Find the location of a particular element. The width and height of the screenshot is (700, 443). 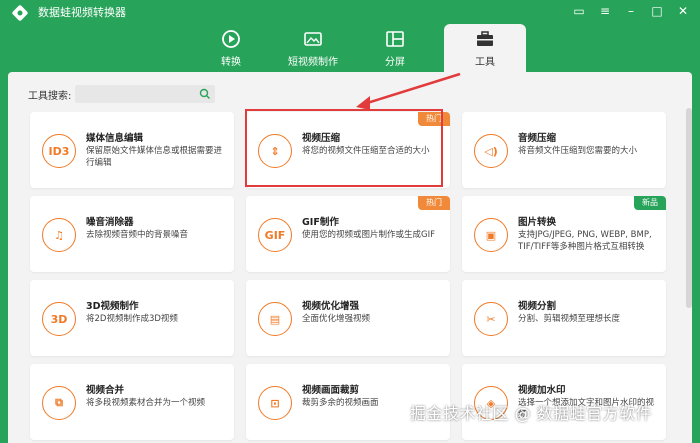

tool-card-video-split: ✂ 视频分割 分割、剪辑视频至理想长度 is located at coordinates (564, 318).